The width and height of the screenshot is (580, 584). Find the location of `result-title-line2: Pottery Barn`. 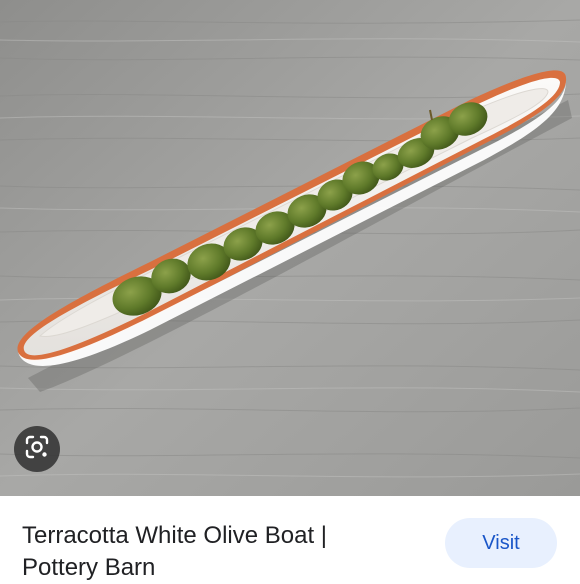

result-title-line2: Pottery Barn is located at coordinates (89, 567).